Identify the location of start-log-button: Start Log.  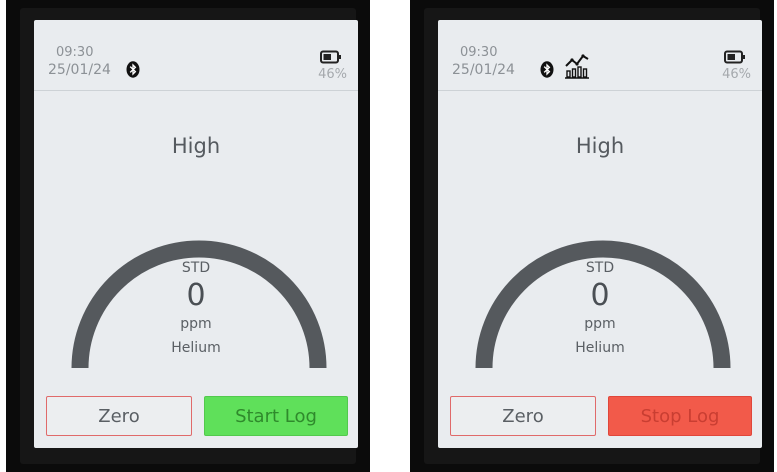
(276, 416).